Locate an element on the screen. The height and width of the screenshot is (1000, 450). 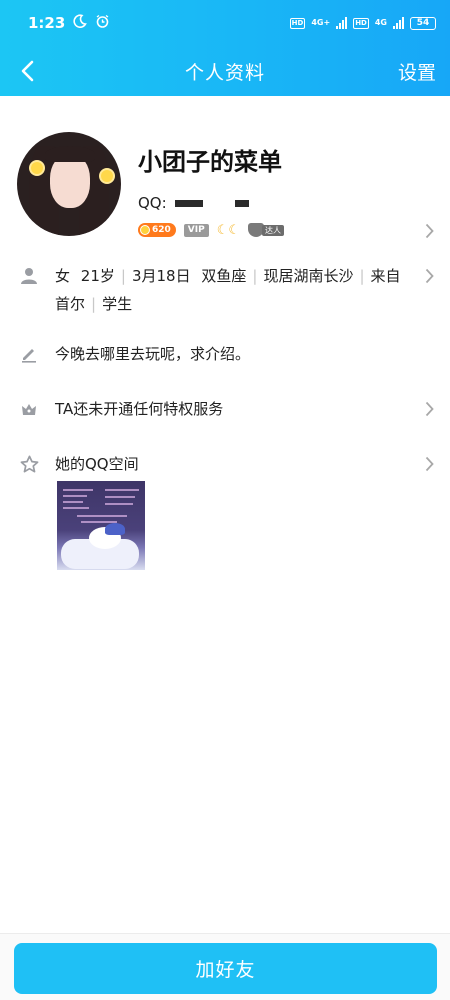
signature-text: 今晚去哪里去玩呢，求介绍。 is located at coordinates (153, 354).